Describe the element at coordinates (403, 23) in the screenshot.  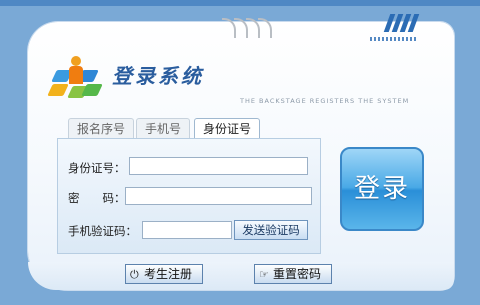
I see `stripes-decoration` at that location.